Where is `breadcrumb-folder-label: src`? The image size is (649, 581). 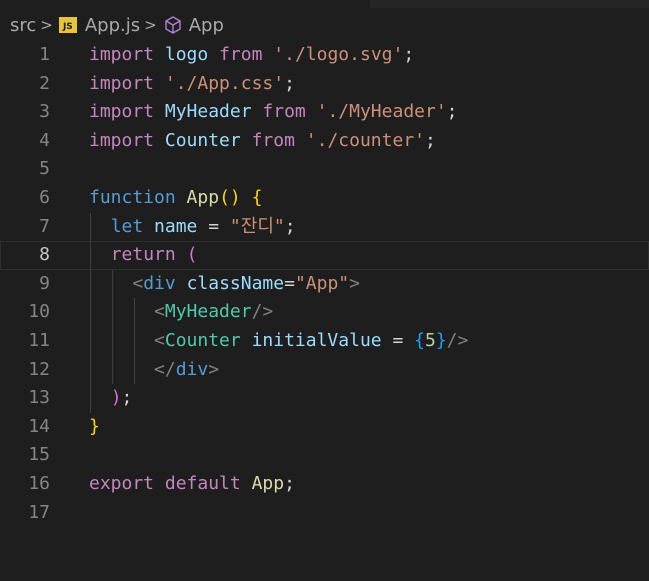
breadcrumb-folder-label: src is located at coordinates (23, 25).